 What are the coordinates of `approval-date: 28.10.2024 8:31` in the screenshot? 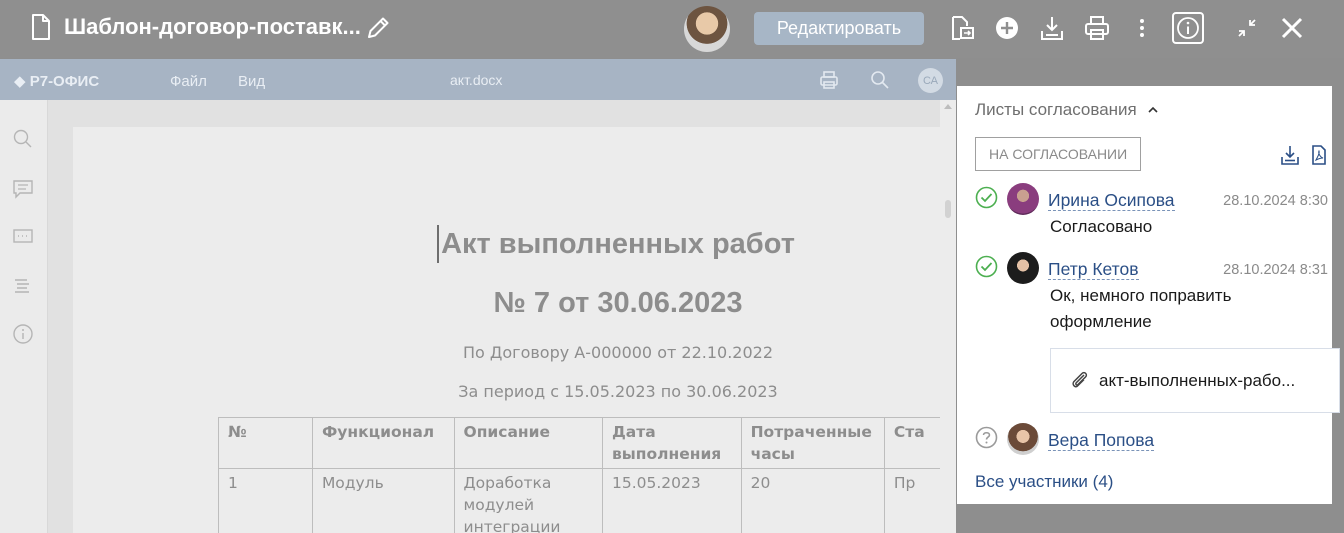 It's located at (1275, 270).